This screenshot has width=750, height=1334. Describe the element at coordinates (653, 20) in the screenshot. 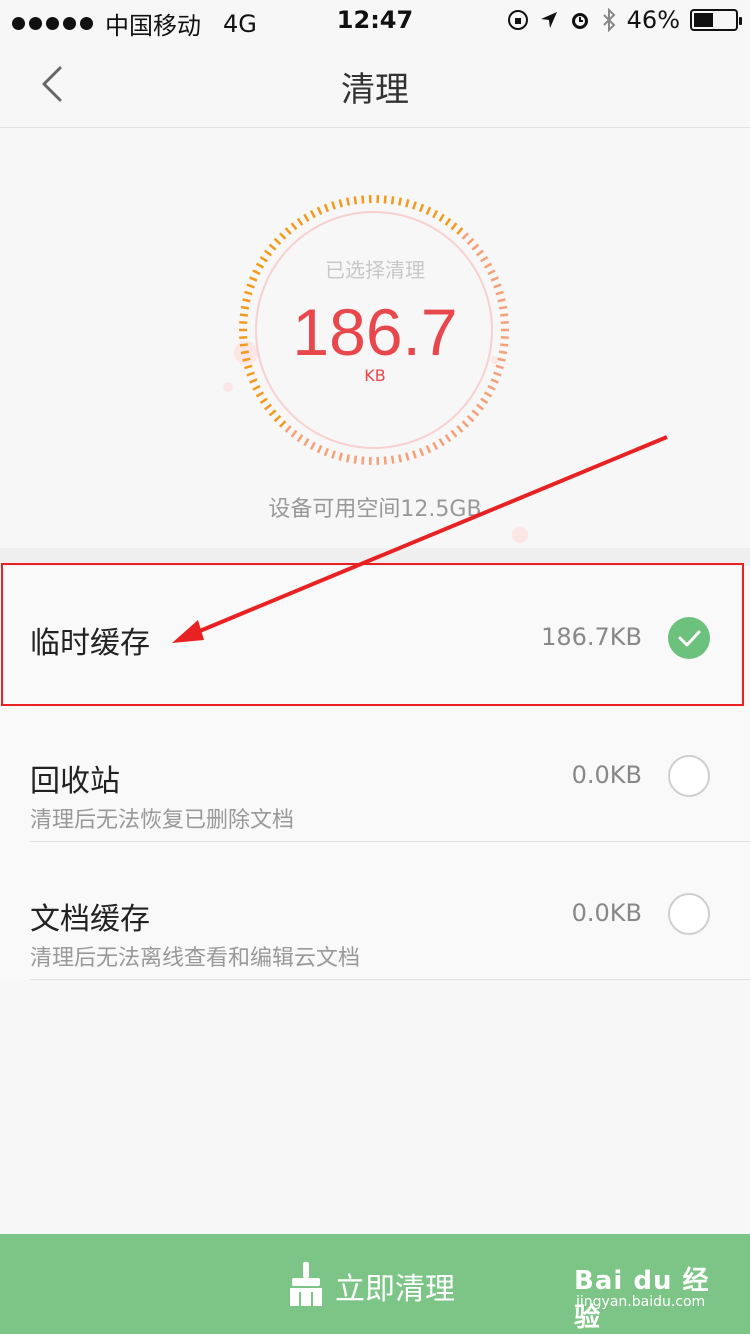

I see `battery-percent: 46%` at that location.